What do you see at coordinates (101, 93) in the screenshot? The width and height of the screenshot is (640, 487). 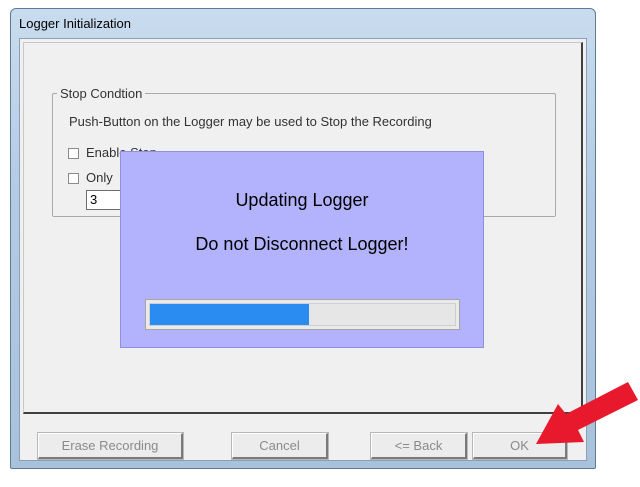 I see `stop-condition-legend: Stop Condtion` at bounding box center [101, 93].